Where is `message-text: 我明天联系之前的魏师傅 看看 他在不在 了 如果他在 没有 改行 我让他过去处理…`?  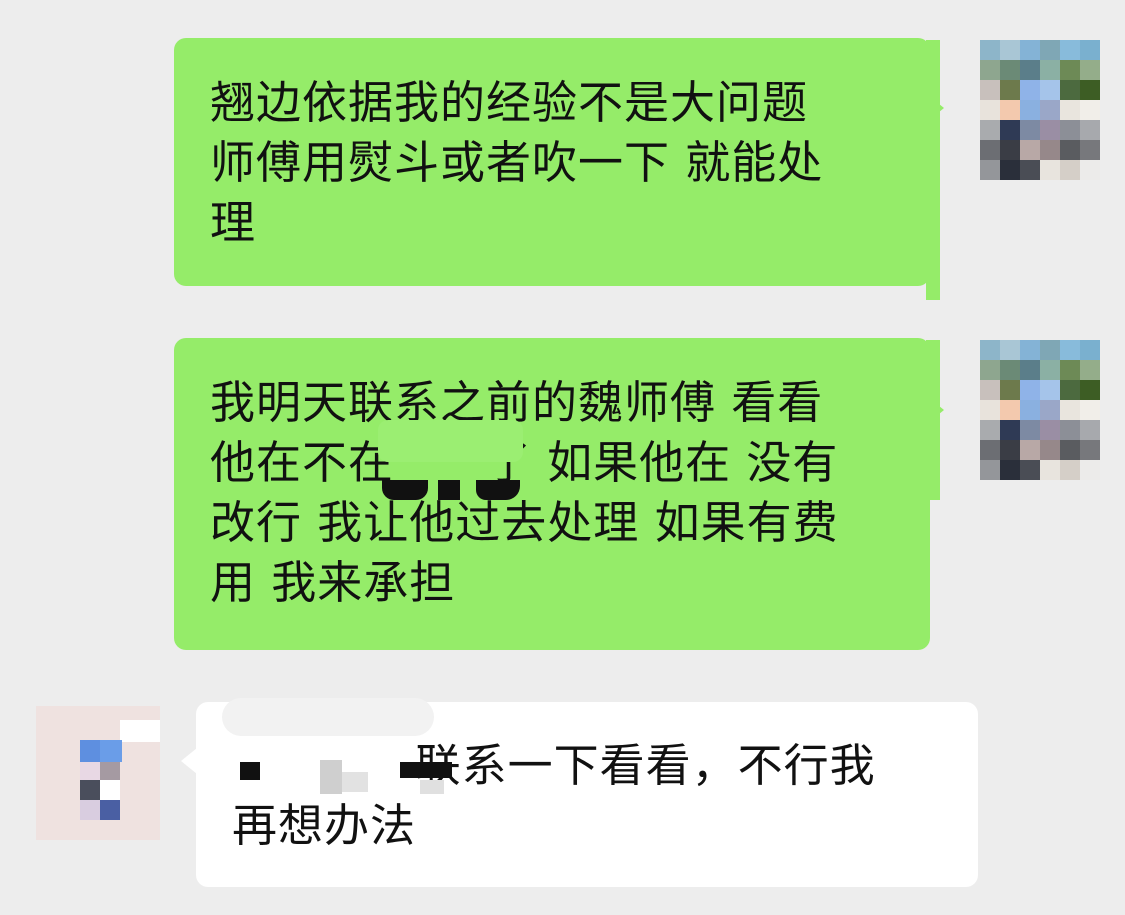
message-text: 我明天联系之前的魏师傅 看看 他在不在 了 如果他在 没有 改行 我让他过去处理… is located at coordinates (524, 492).